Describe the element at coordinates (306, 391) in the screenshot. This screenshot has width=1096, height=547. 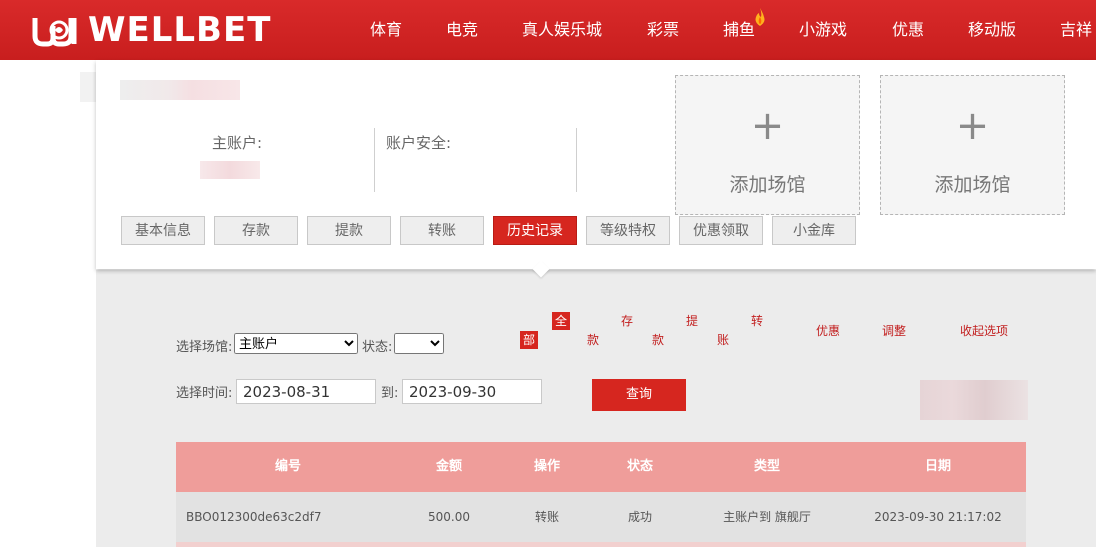
I see `start-date-input` at that location.